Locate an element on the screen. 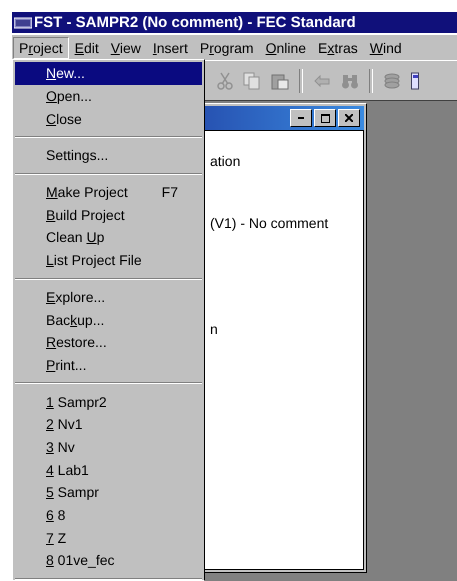  menu-item: Close is located at coordinates (108, 118).